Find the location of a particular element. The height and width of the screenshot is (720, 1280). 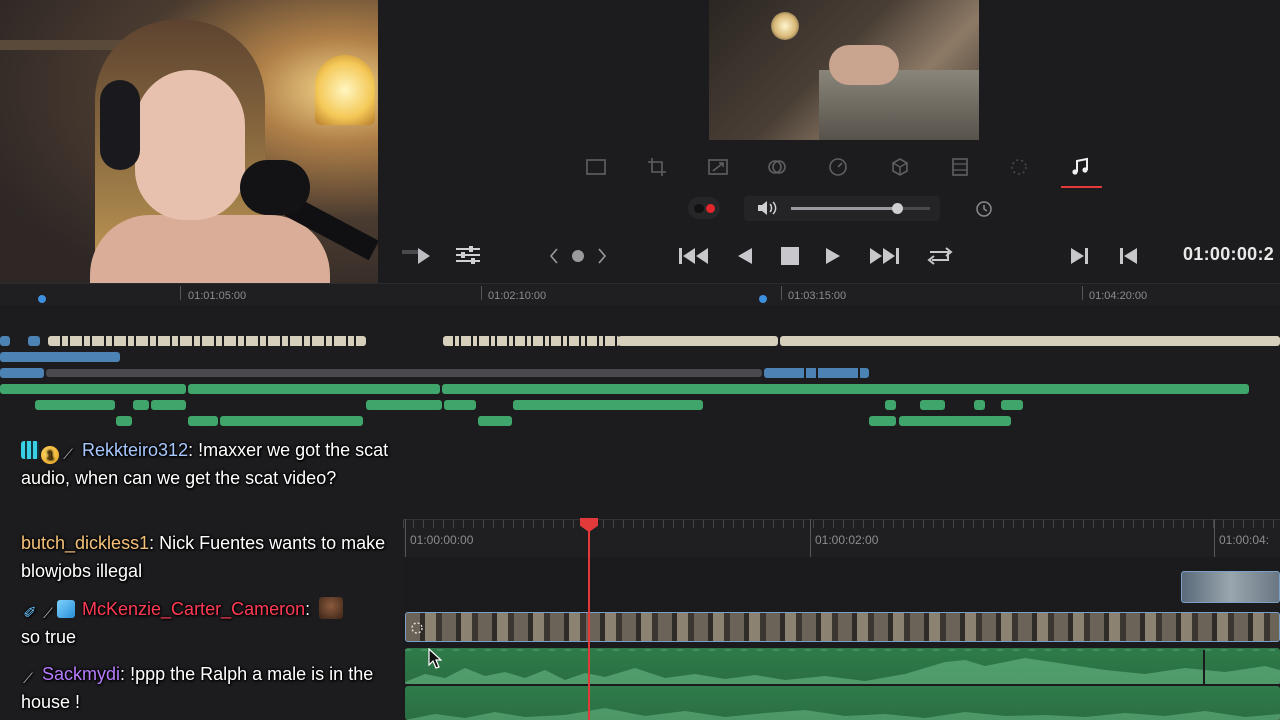

keyframe-icon is located at coordinates (578, 256).